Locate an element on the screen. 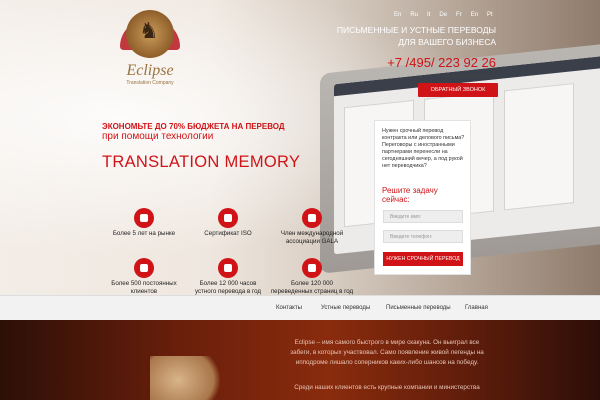  feature-text: Сертификат ISO is located at coordinates (228, 234).